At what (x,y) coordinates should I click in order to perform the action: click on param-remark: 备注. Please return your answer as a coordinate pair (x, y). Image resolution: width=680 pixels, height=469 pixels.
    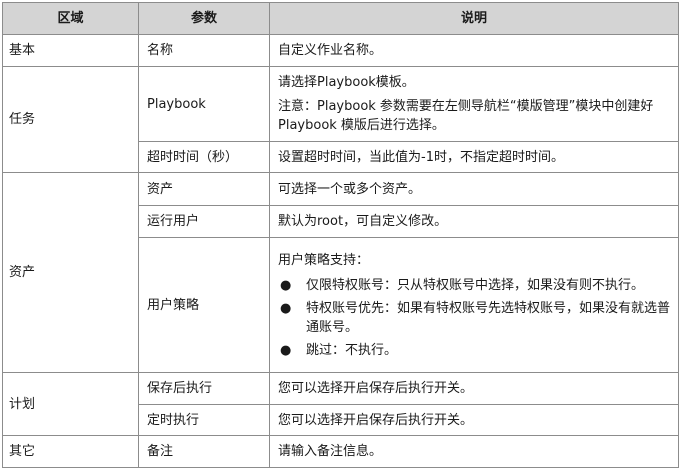
    Looking at the image, I should click on (204, 451).